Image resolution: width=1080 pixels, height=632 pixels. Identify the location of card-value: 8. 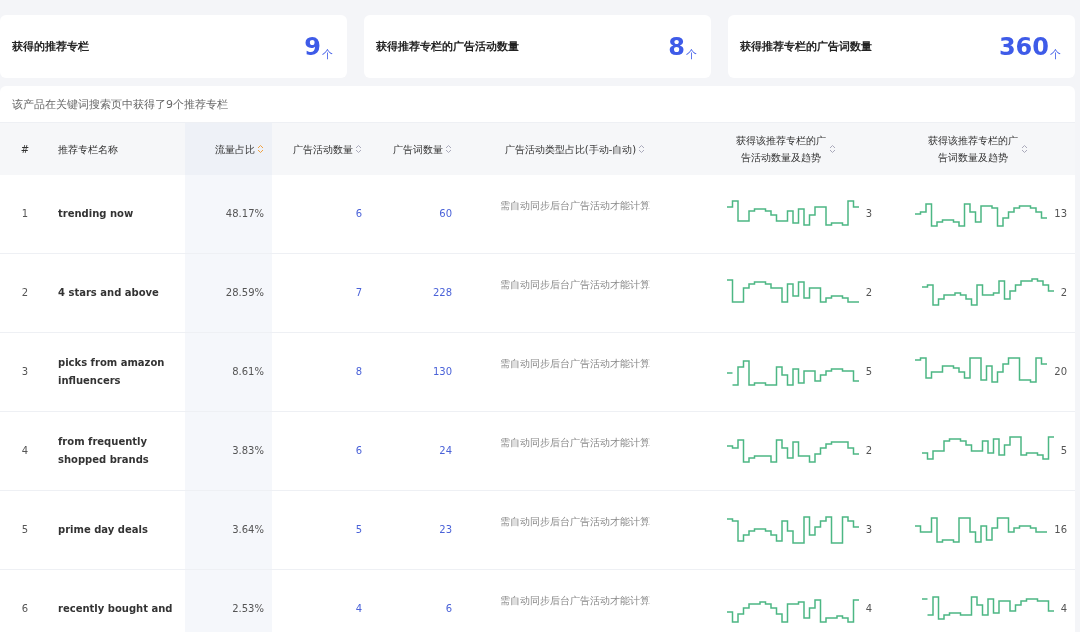
(676, 46).